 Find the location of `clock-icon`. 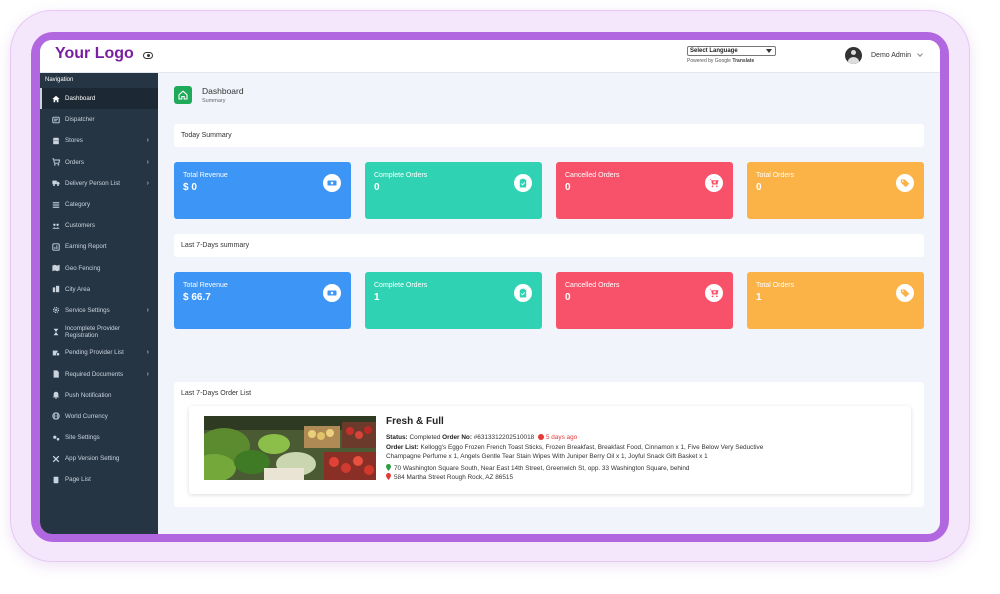

clock-icon is located at coordinates (540, 437).